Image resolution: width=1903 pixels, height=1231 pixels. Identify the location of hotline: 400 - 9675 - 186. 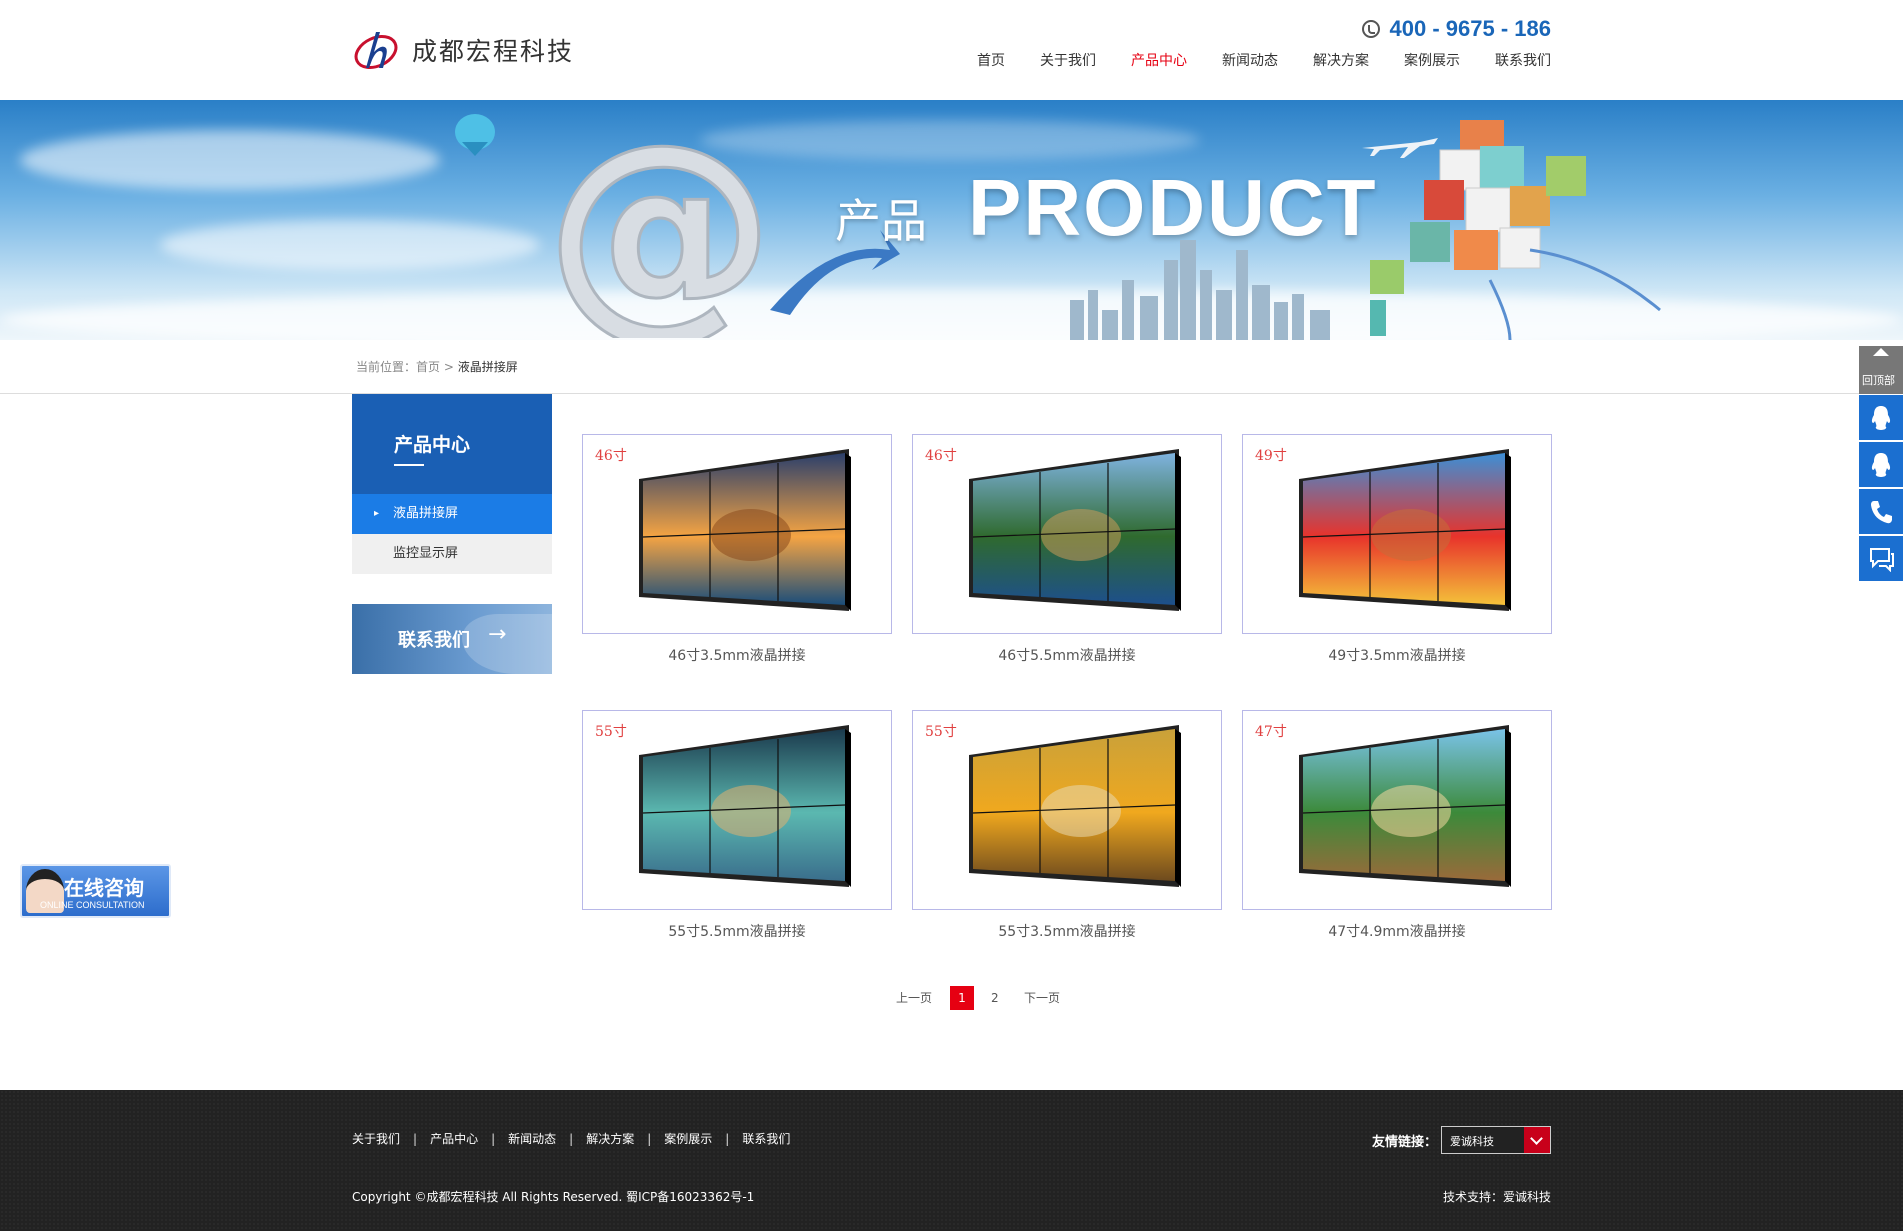
(1456, 29).